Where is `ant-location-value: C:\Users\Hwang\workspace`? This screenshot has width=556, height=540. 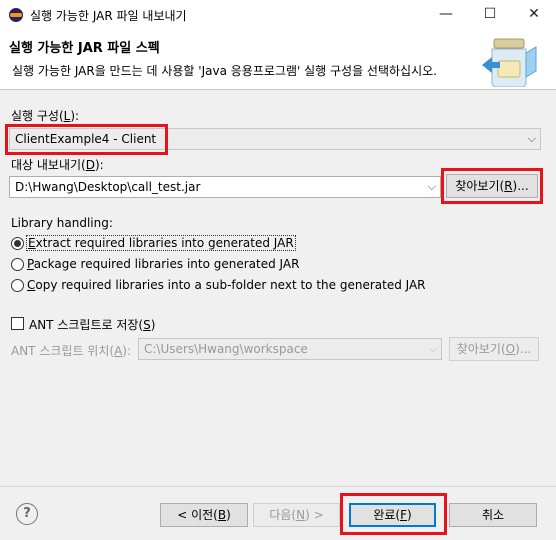 ant-location-value: C:\Users\Hwang\workspace is located at coordinates (226, 349).